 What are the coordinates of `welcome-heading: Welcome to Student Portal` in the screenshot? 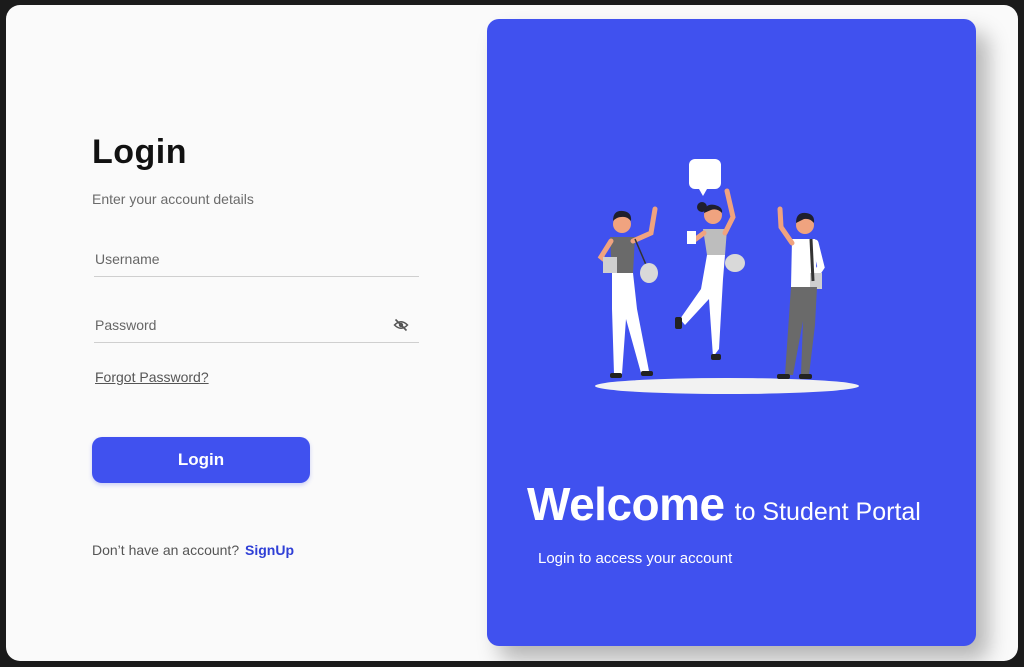 It's located at (724, 504).